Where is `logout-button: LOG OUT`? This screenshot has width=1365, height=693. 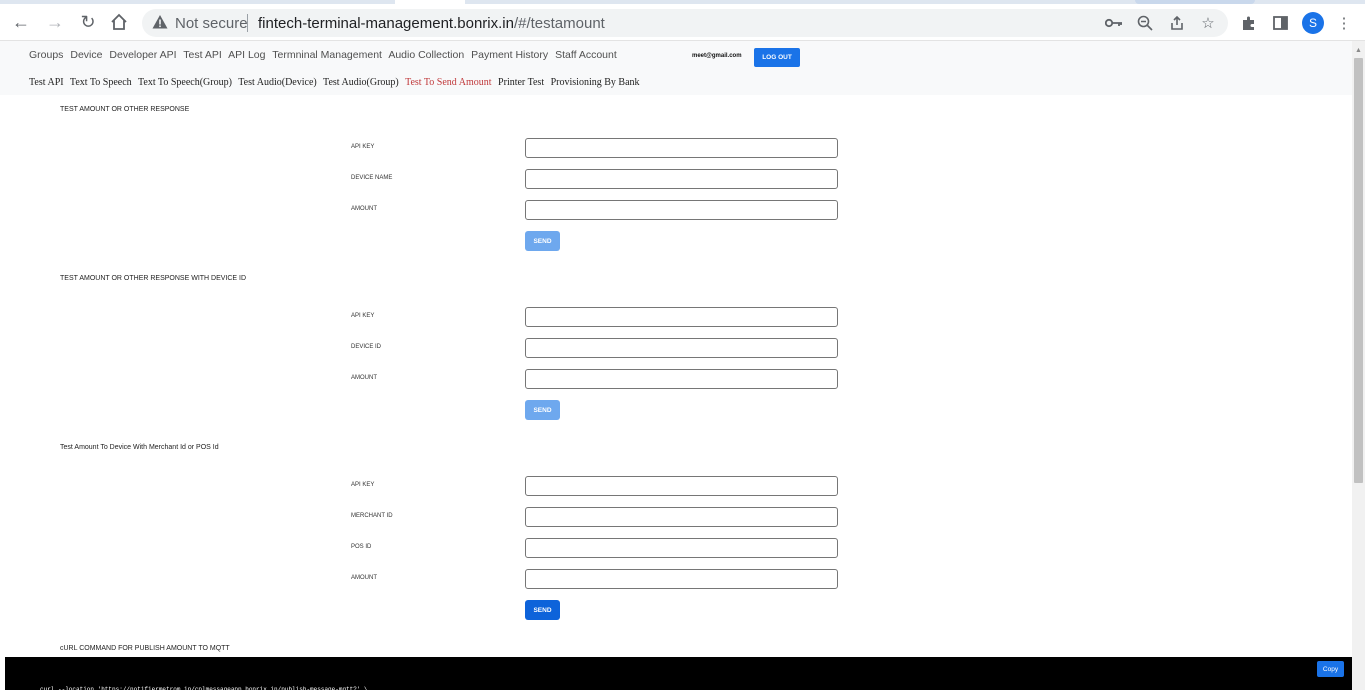
logout-button: LOG OUT is located at coordinates (777, 57).